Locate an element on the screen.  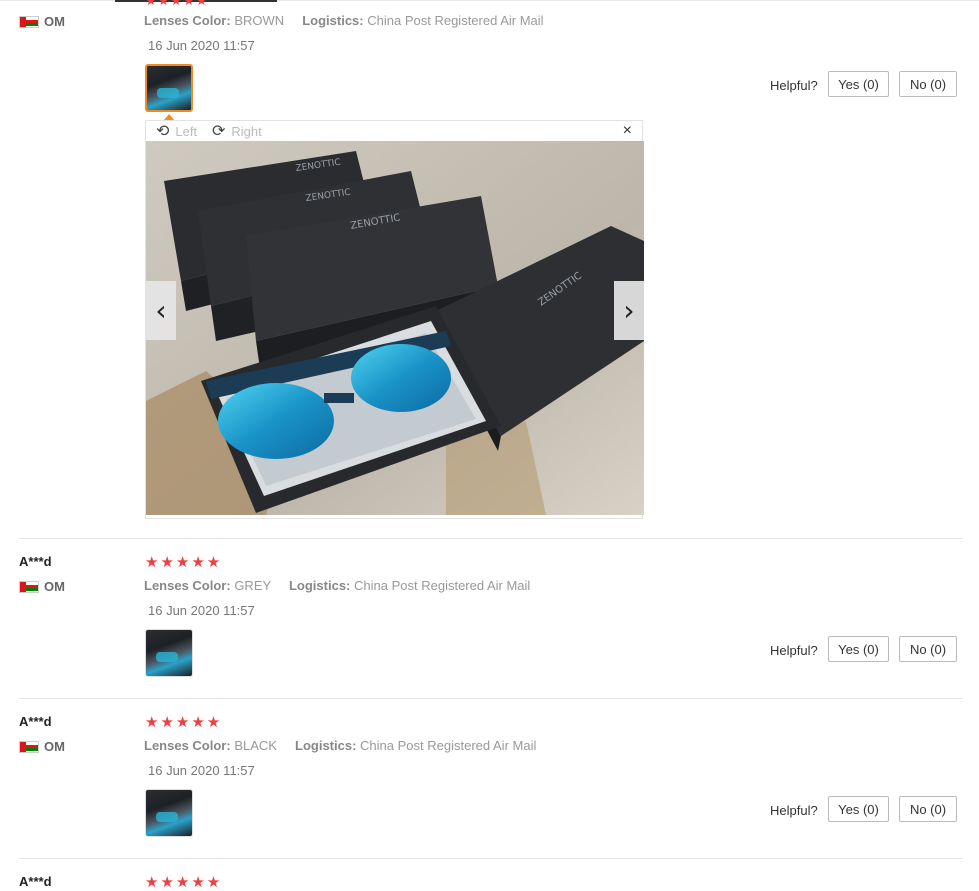
cut-star-rating: ★★★★★ is located at coordinates (177, 4).